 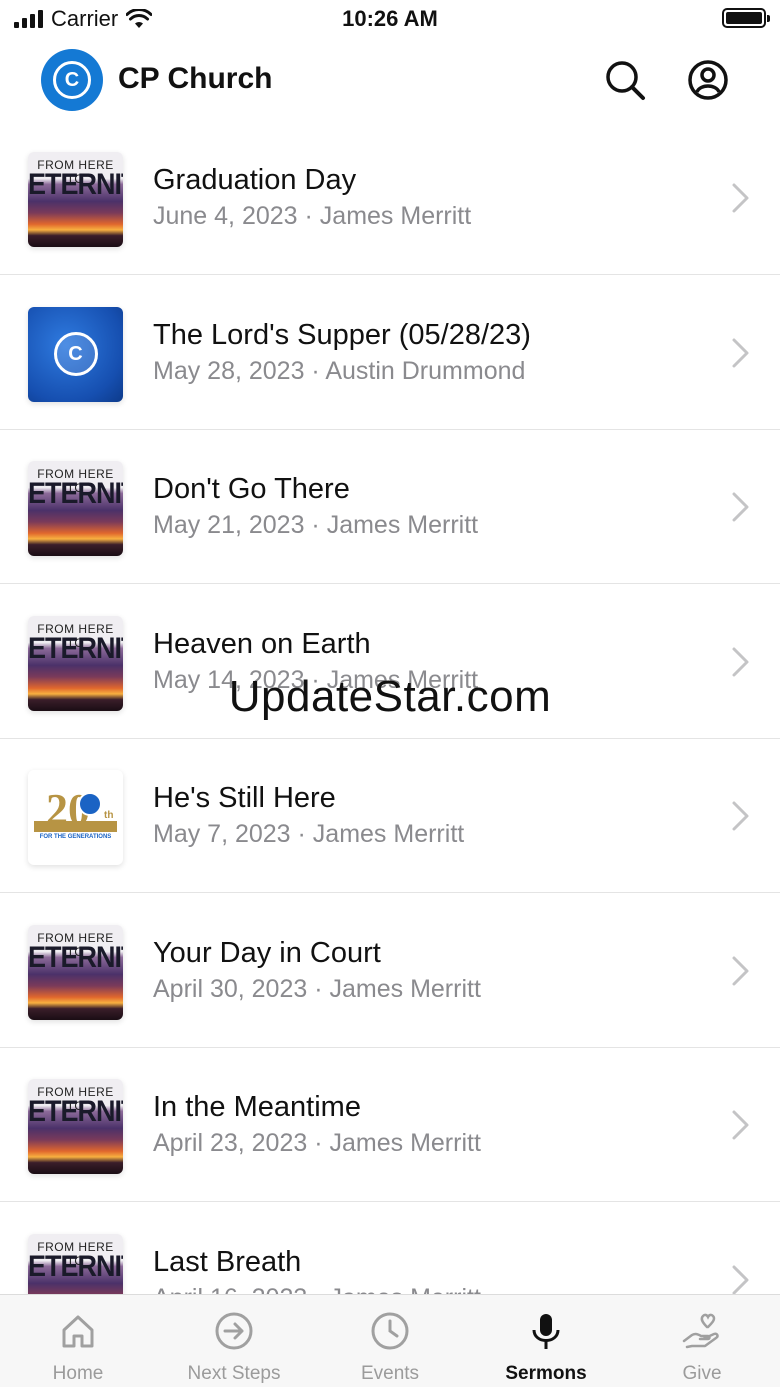 I want to click on sermon-artwork: C, so click(x=75, y=354).